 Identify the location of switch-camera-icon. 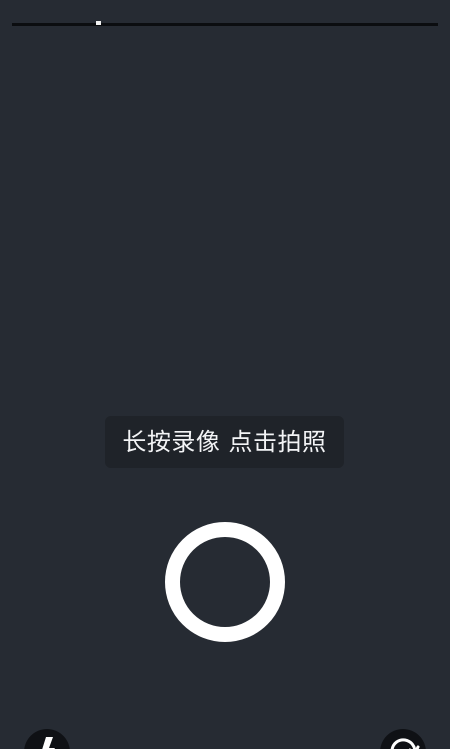
(405, 743).